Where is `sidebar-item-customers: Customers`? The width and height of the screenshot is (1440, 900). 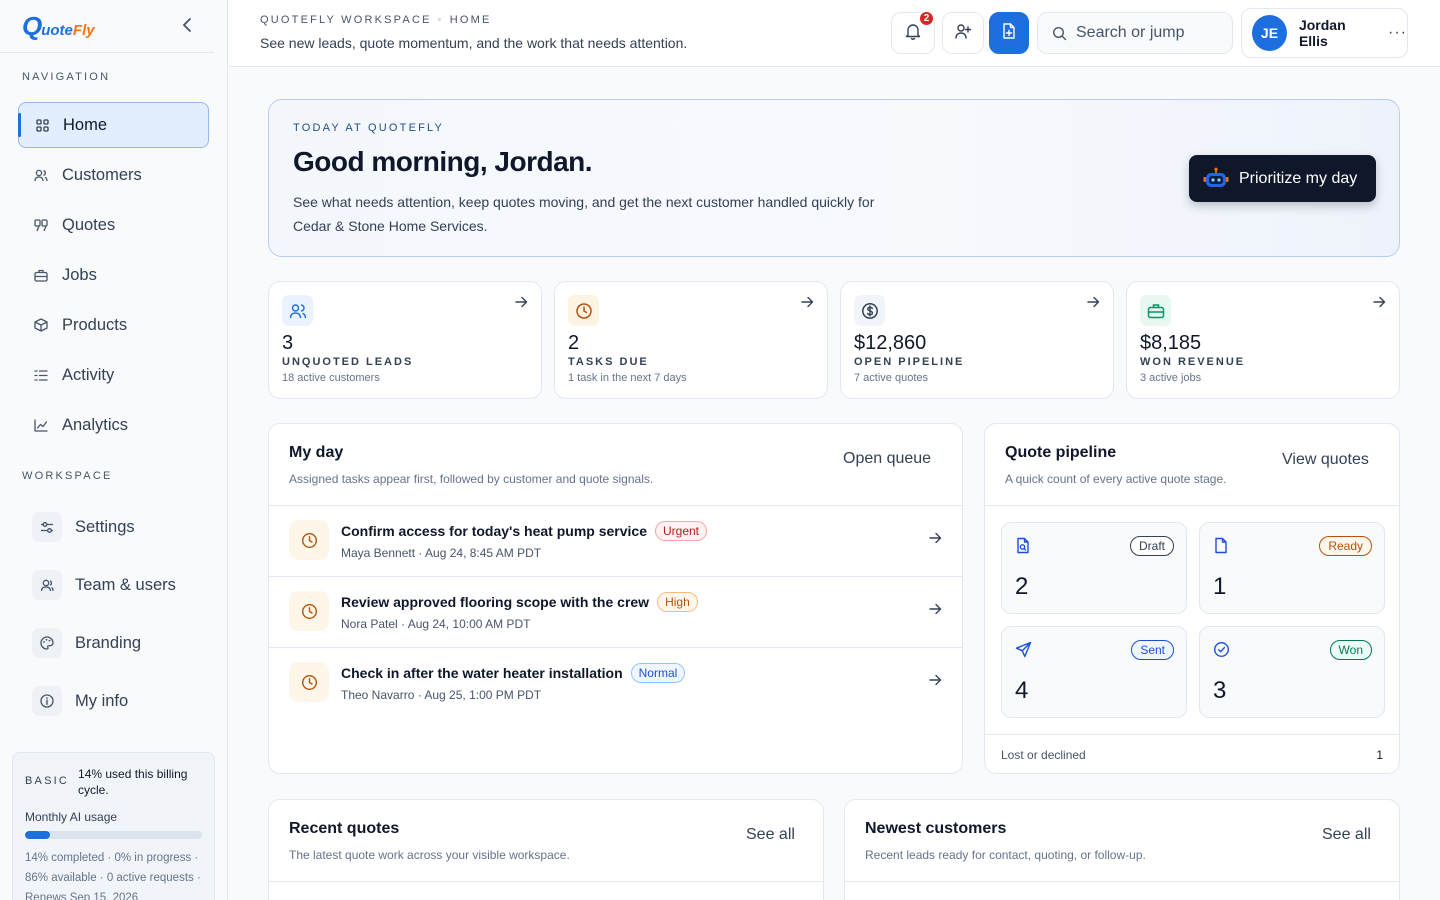
sidebar-item-customers: Customers is located at coordinates (113, 175).